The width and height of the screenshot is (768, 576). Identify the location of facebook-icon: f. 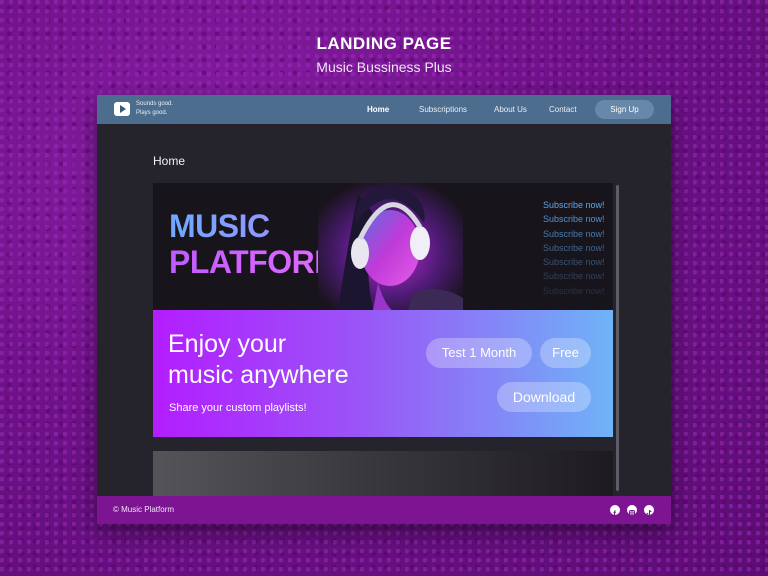
(615, 511).